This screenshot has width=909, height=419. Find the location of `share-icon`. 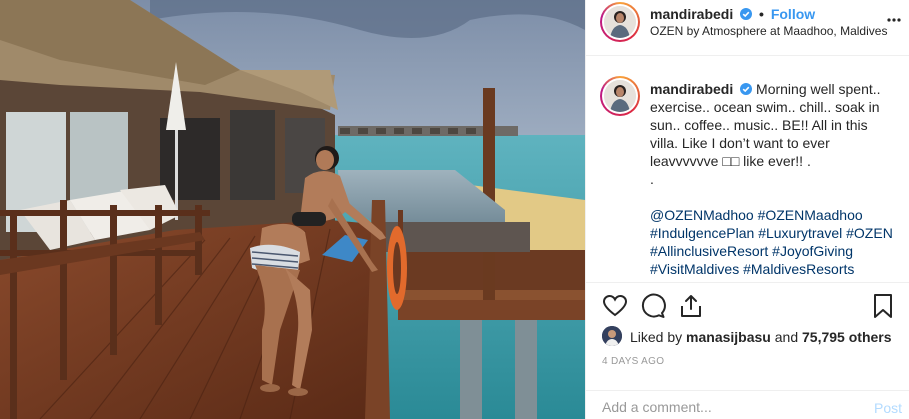

share-icon is located at coordinates (691, 306).